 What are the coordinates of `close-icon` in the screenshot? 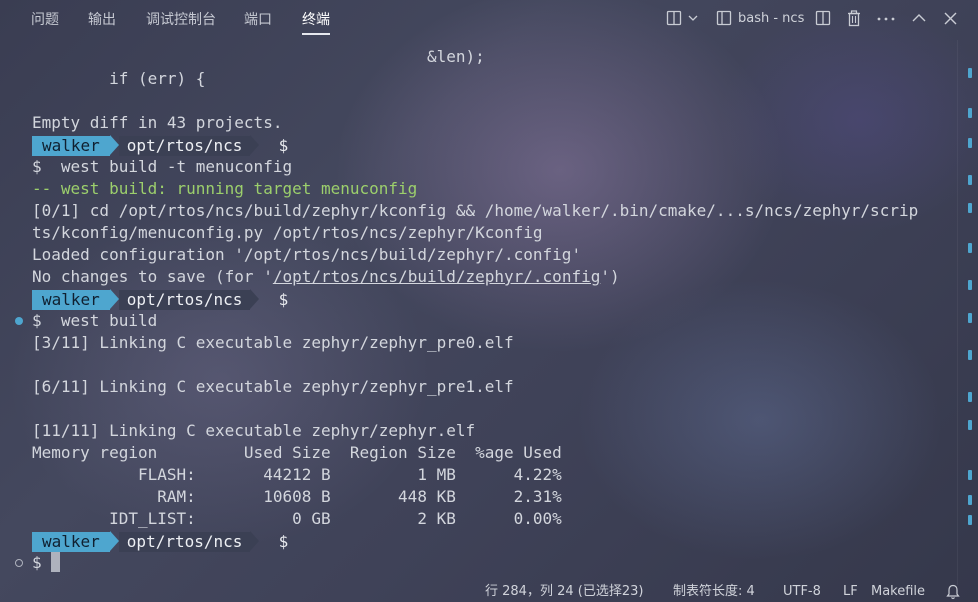 It's located at (950, 18).